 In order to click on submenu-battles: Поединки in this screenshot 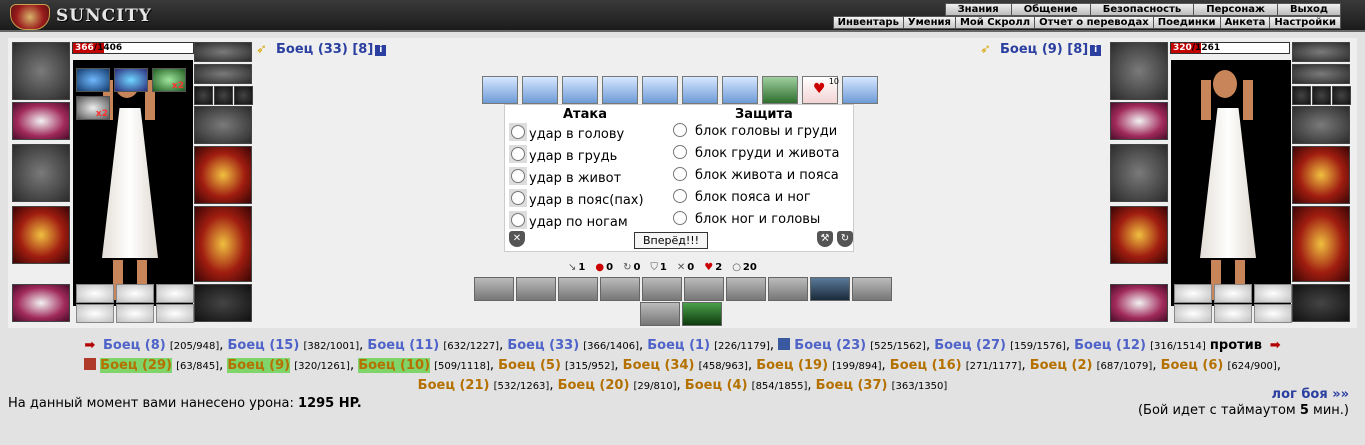, I will do `click(1186, 22)`.